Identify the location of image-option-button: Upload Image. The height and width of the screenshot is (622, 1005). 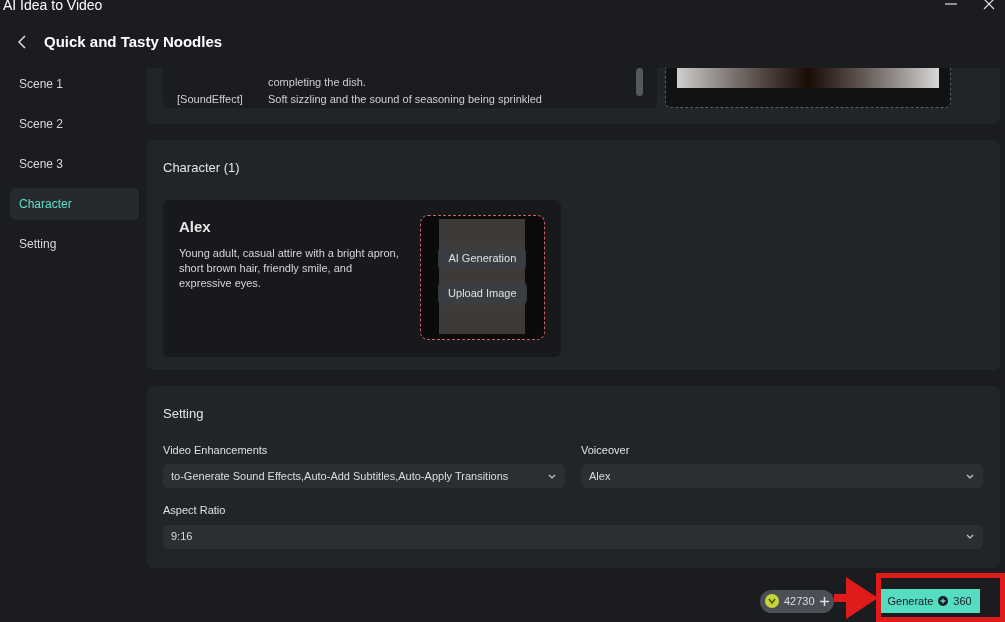
(482, 293).